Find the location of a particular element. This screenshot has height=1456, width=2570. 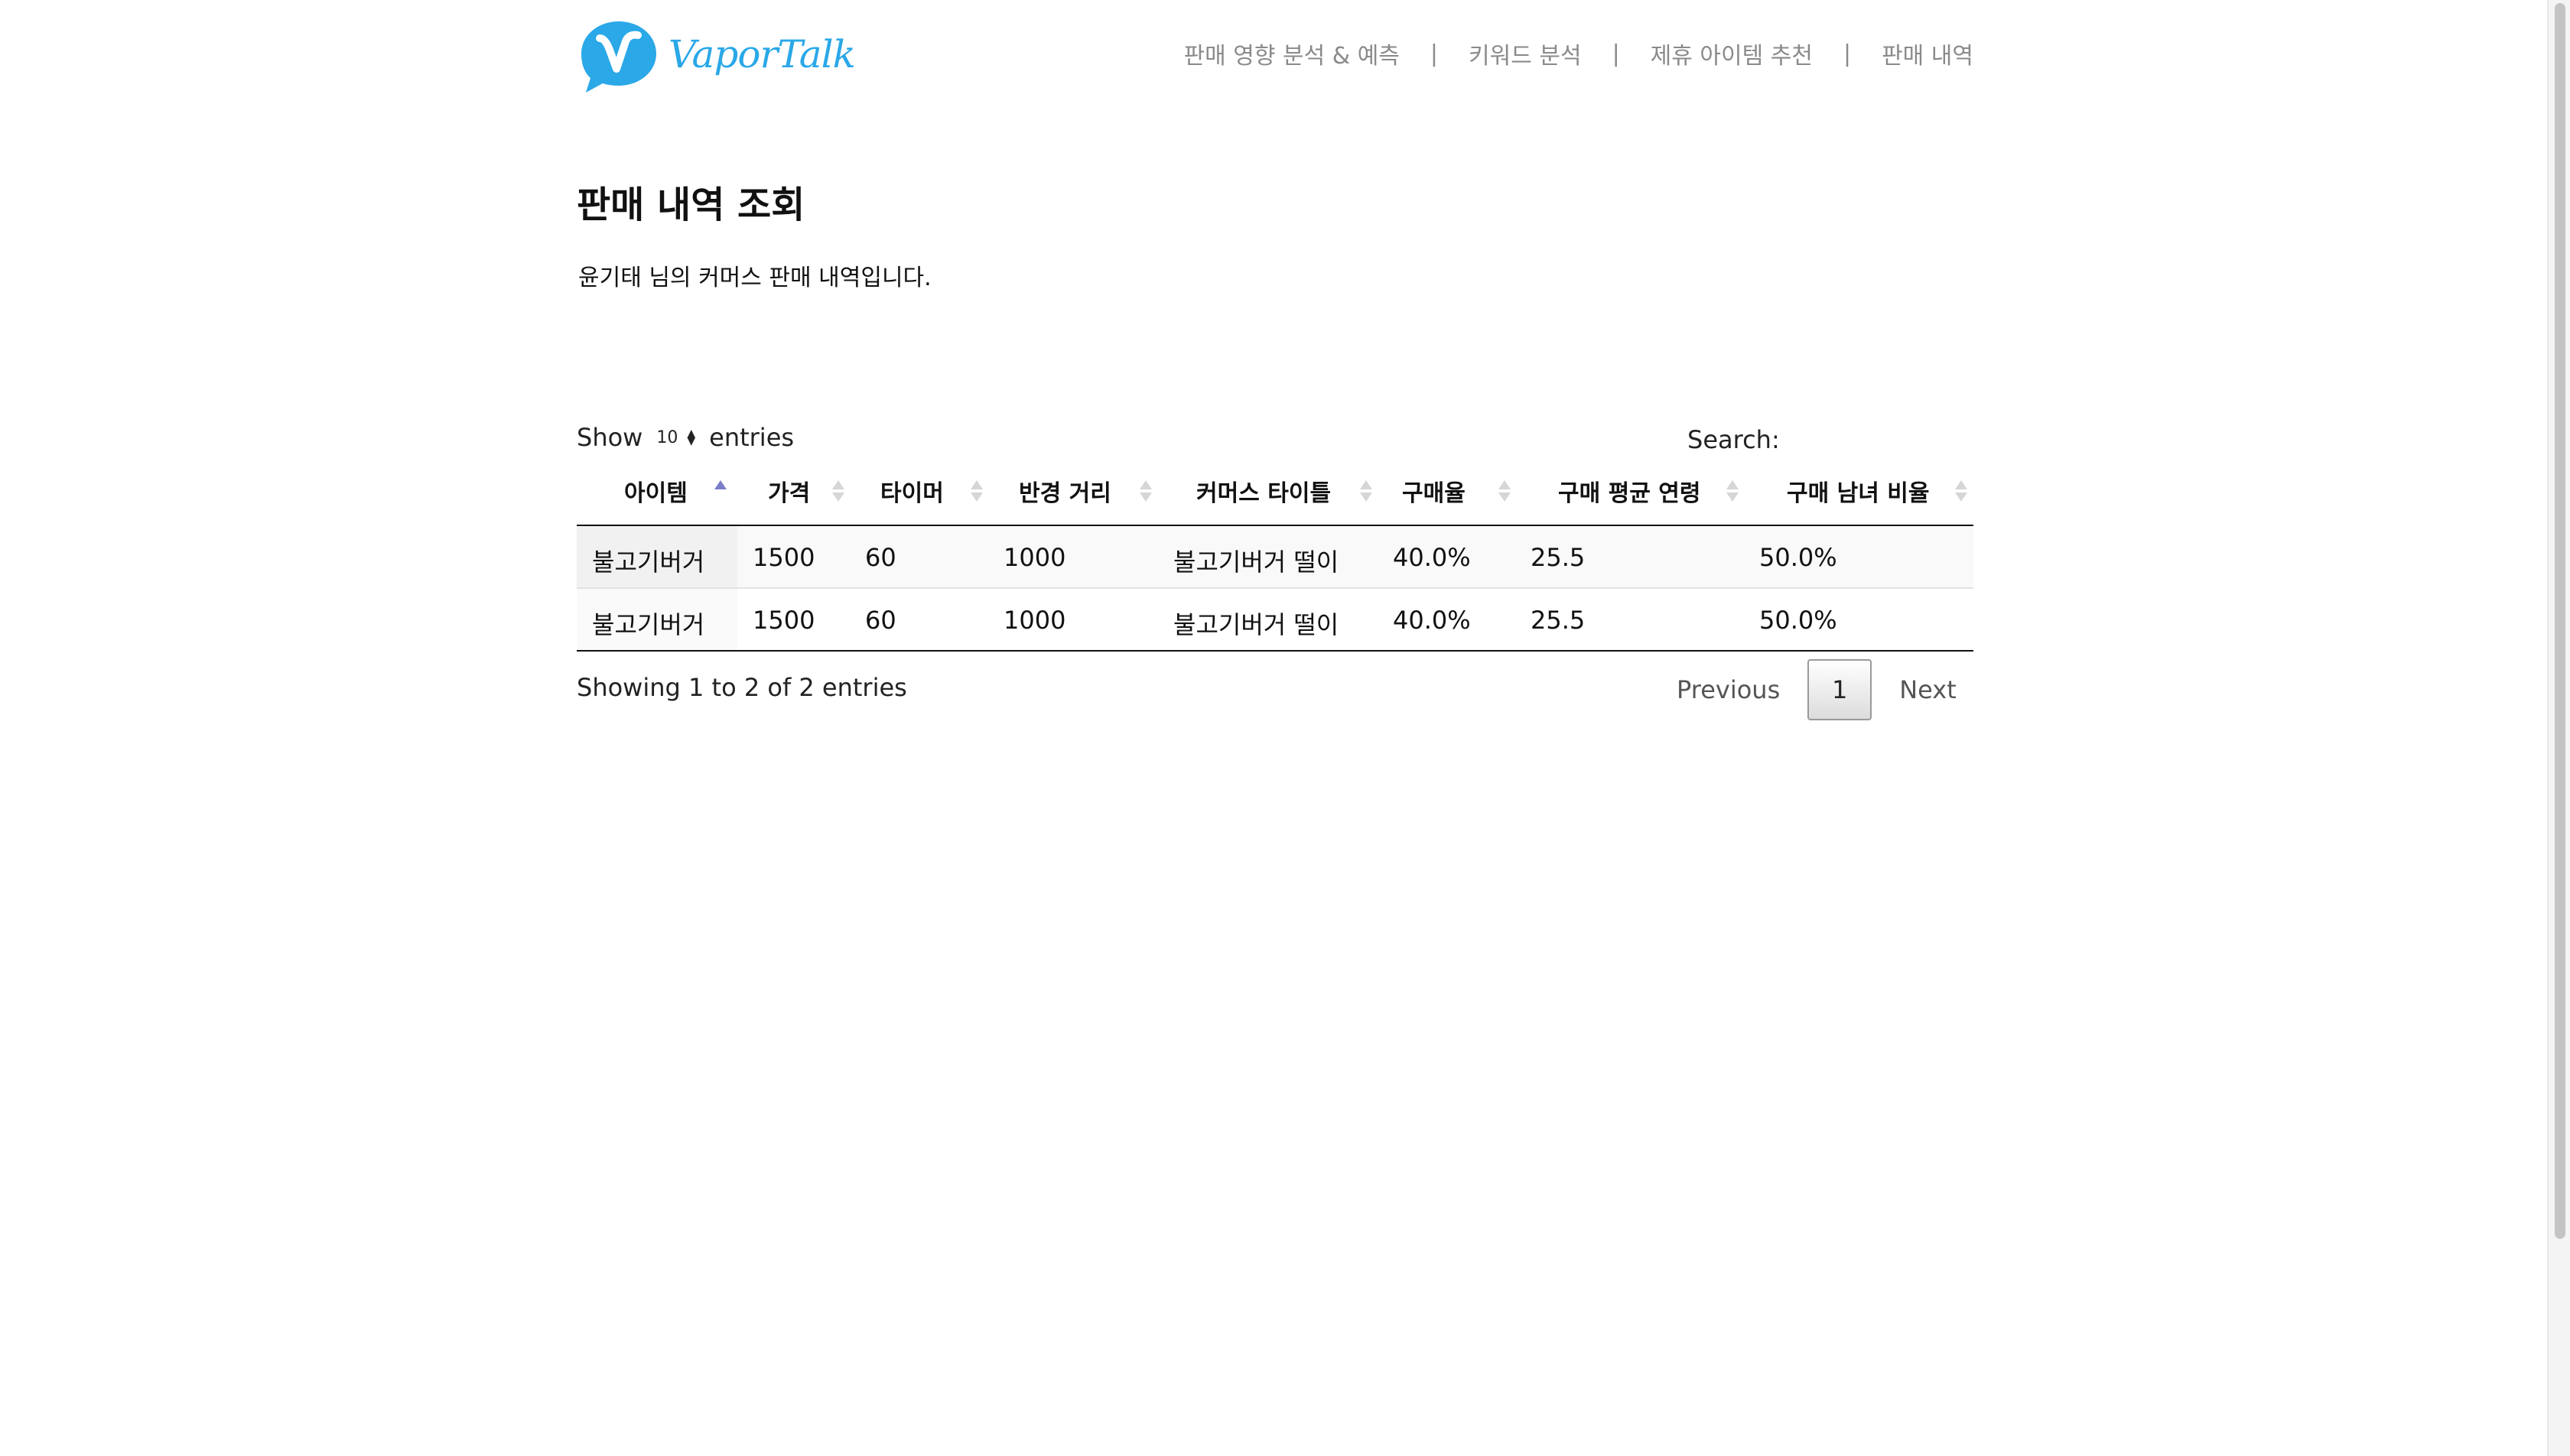

nav-link-partner-recommendation: 제휴 아이템 추천 is located at coordinates (1732, 53).